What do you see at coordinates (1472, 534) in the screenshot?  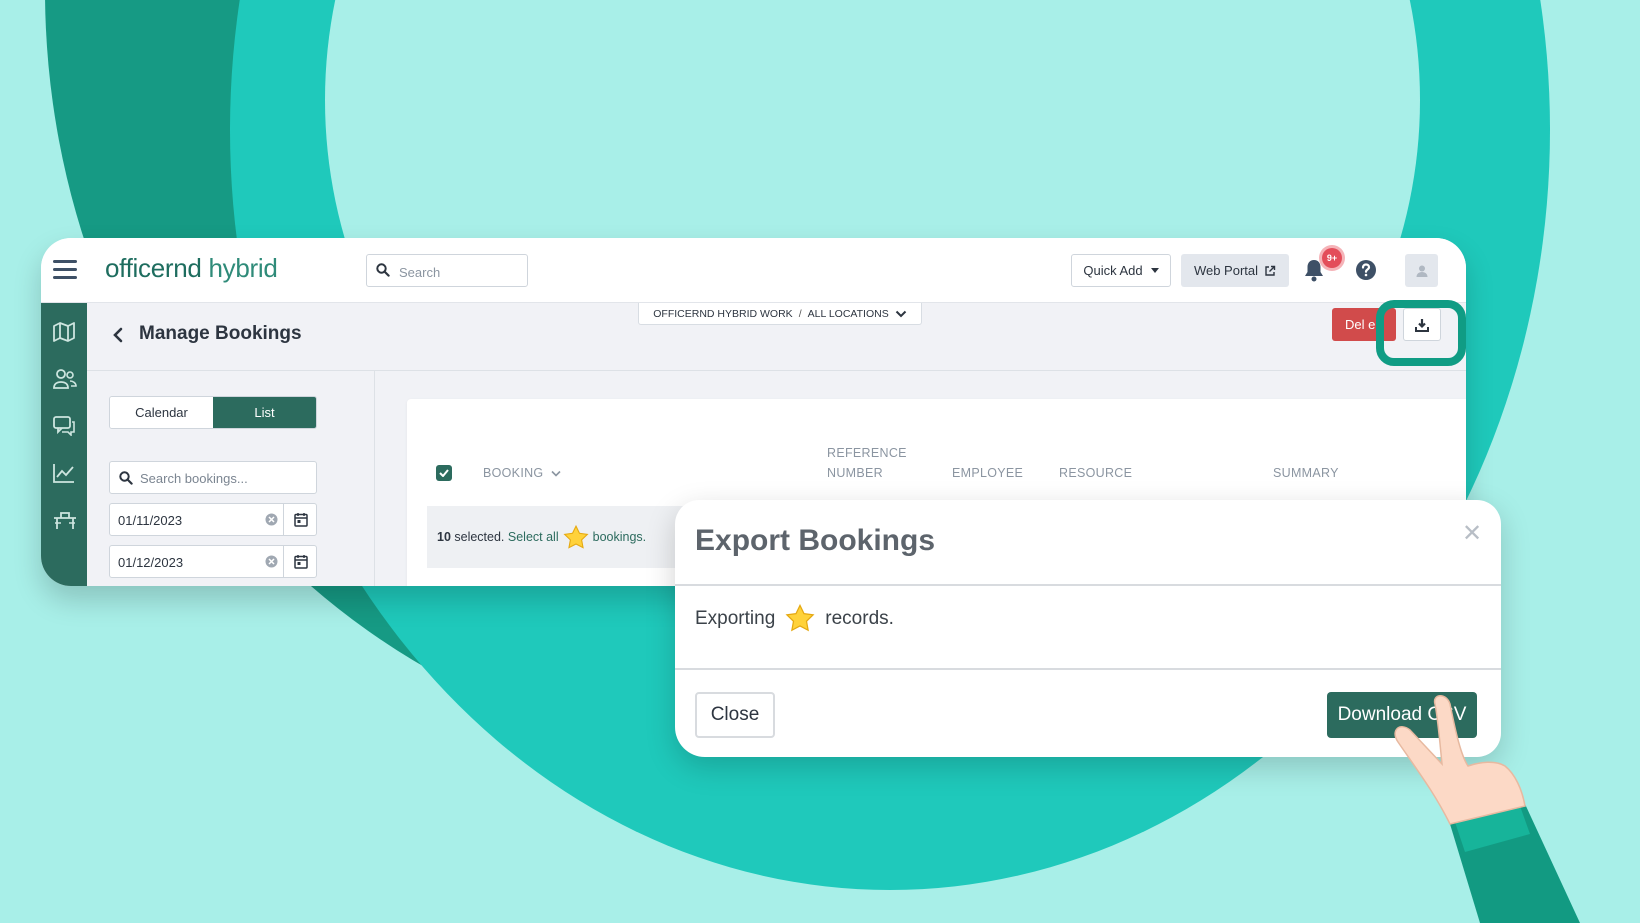 I see `close-icon: ✕` at bounding box center [1472, 534].